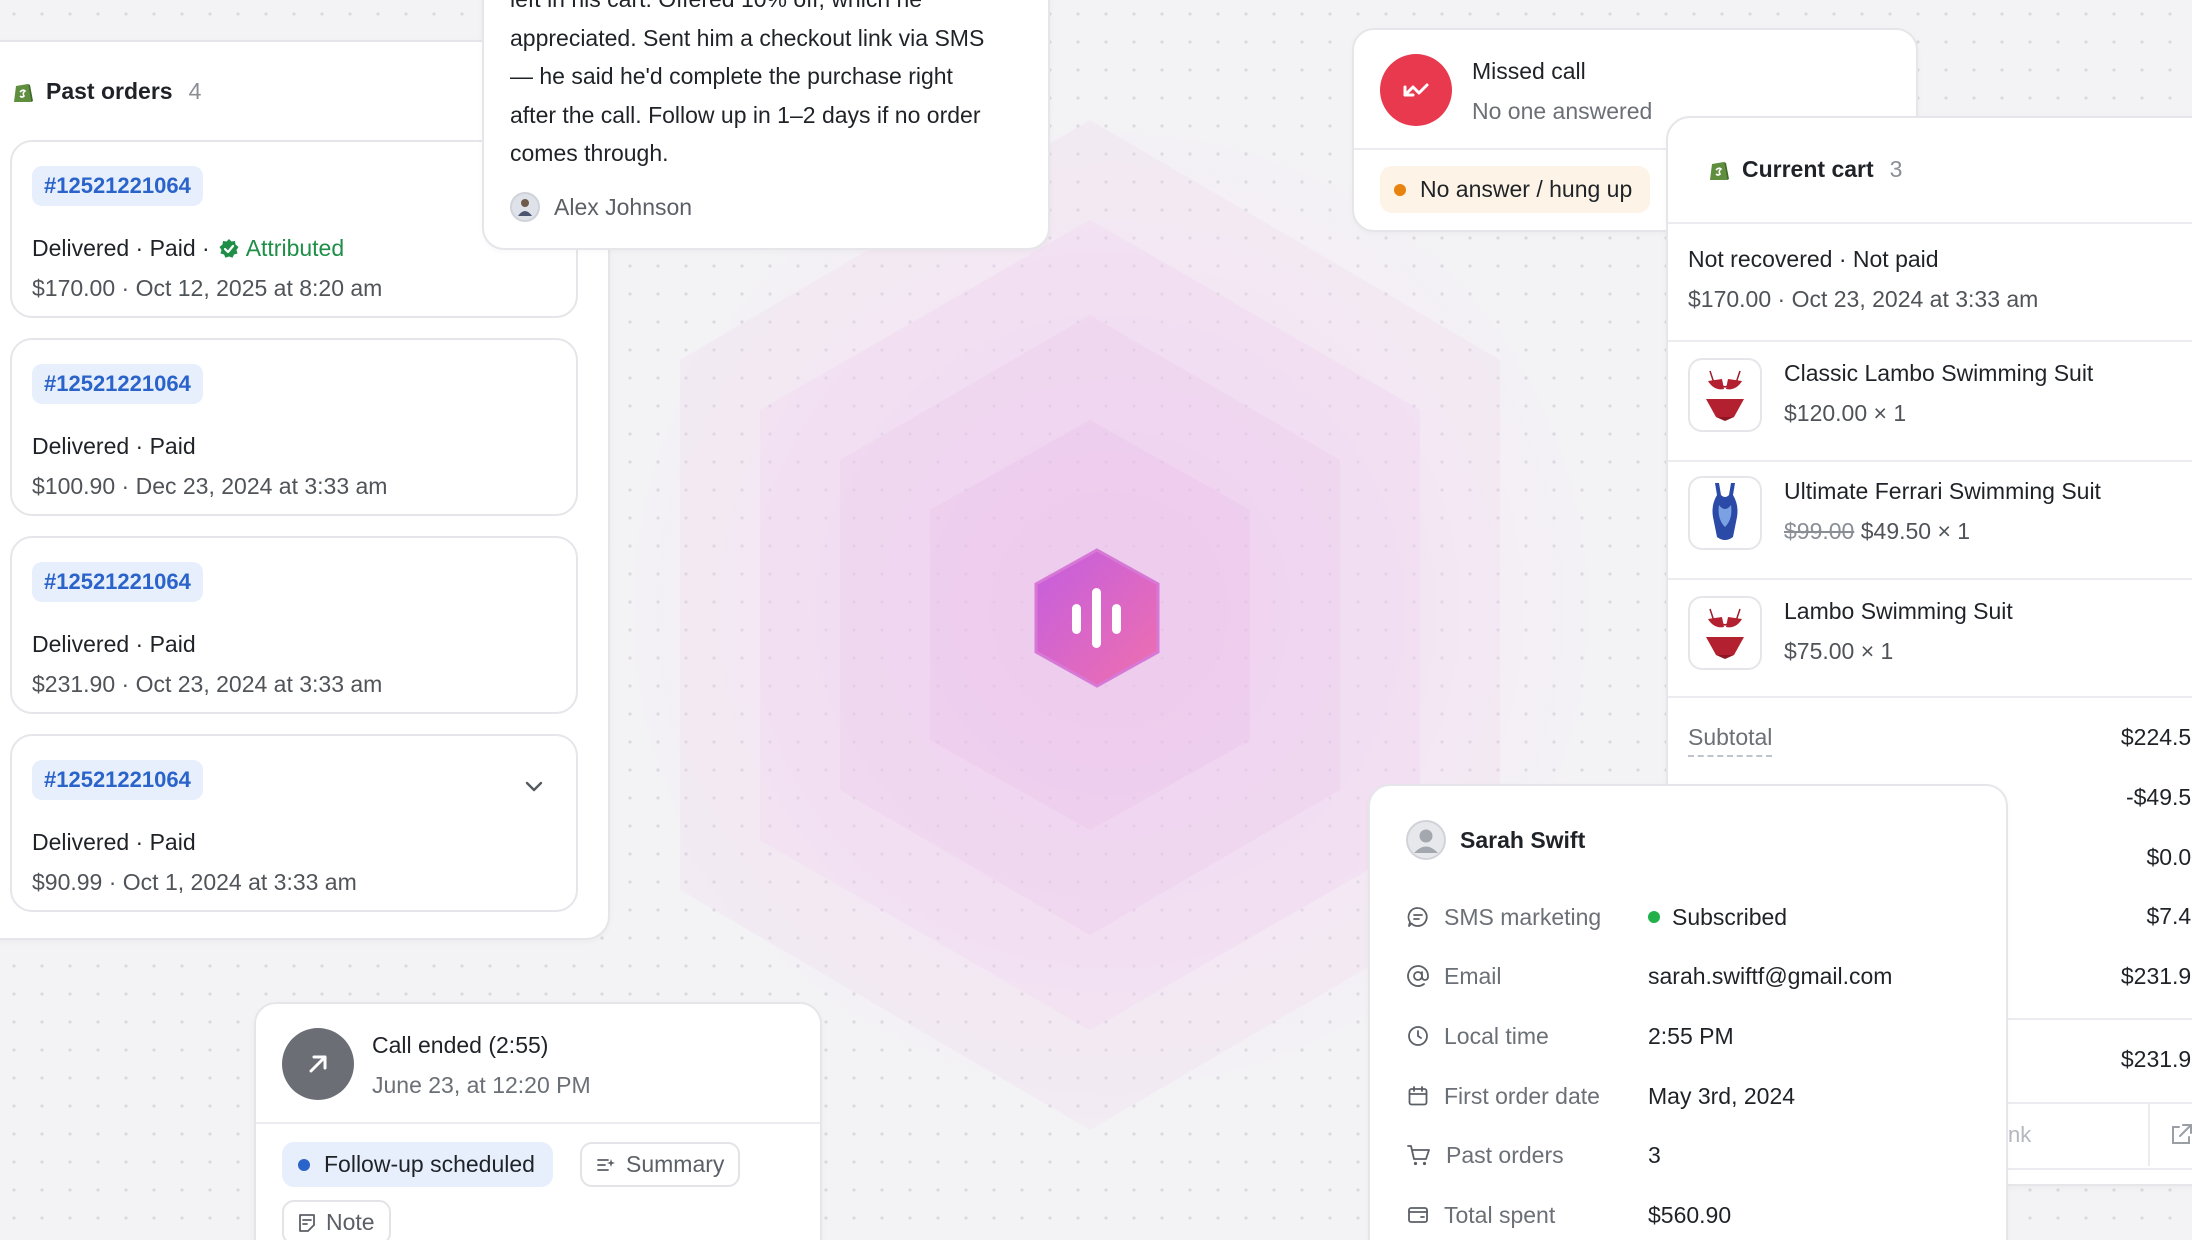 The image size is (2192, 1240). Describe the element at coordinates (194, 882) in the screenshot. I see `order-meta: $90.99 · Oct 1, 2024 at 3:33 am` at that location.